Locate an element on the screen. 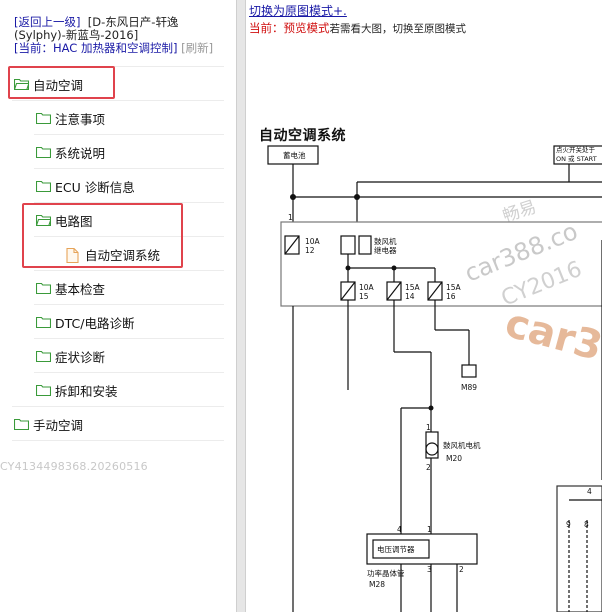 This screenshot has width=602, height=612. fuse-number: 14 is located at coordinates (410, 296).